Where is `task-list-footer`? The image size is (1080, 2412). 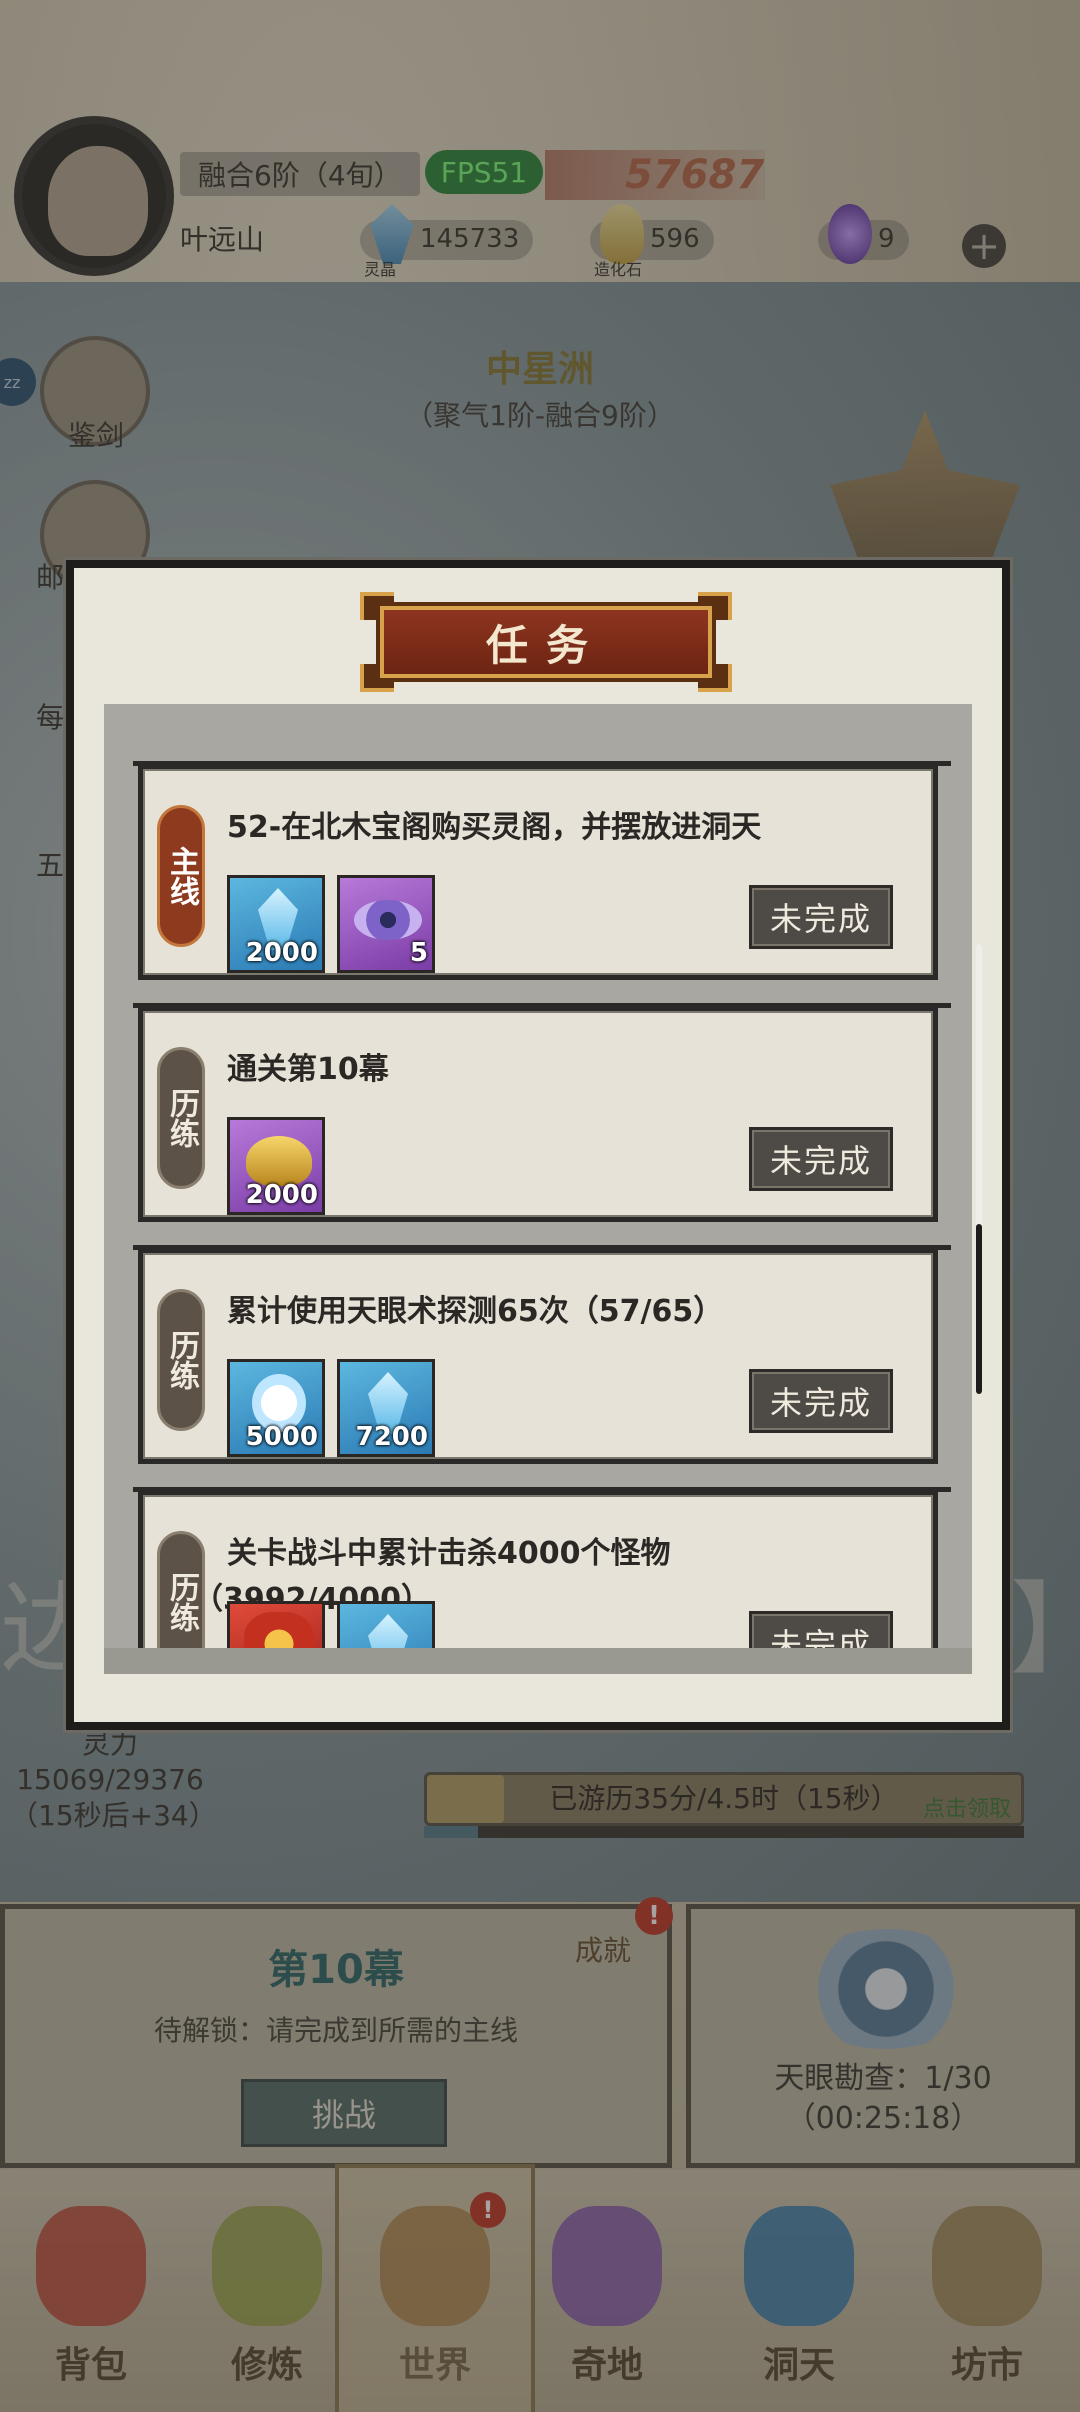
task-list-footer is located at coordinates (538, 1661).